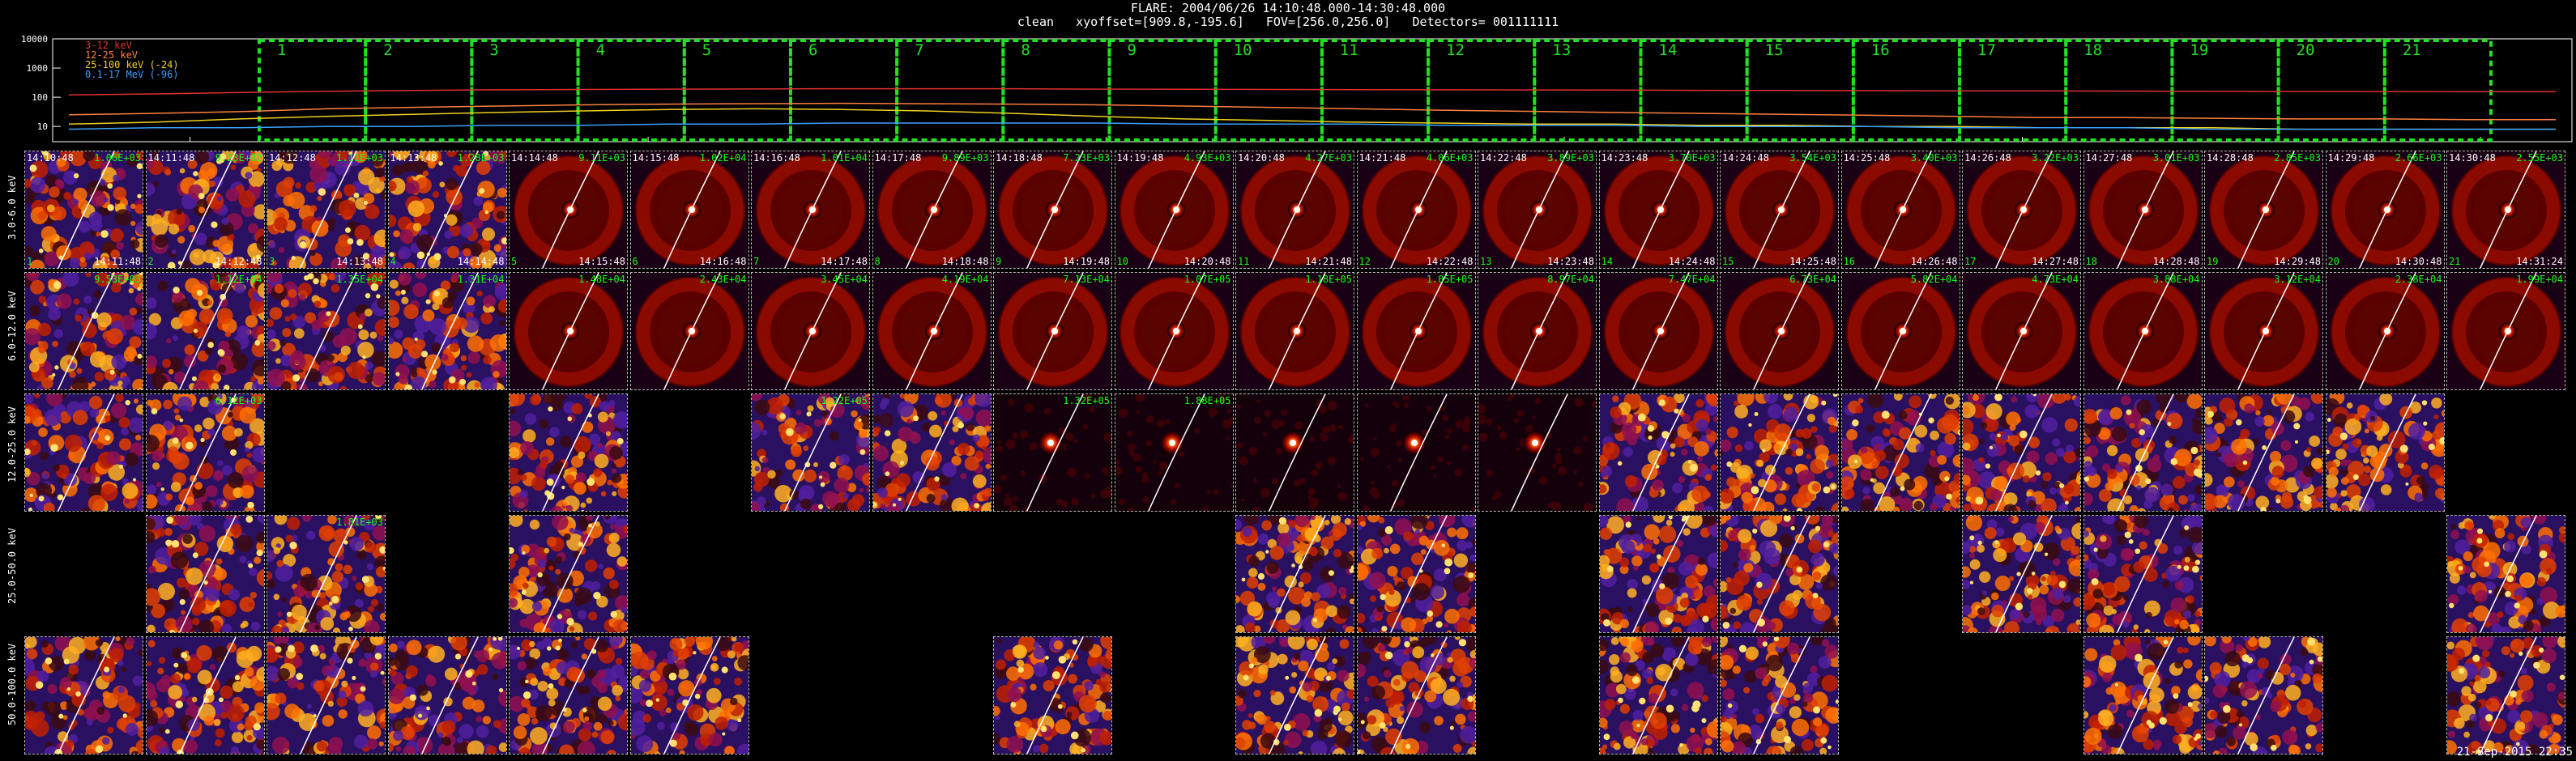 The height and width of the screenshot is (761, 2576). I want to click on tile-peak-flux: 3.01E+03, so click(2176, 158).